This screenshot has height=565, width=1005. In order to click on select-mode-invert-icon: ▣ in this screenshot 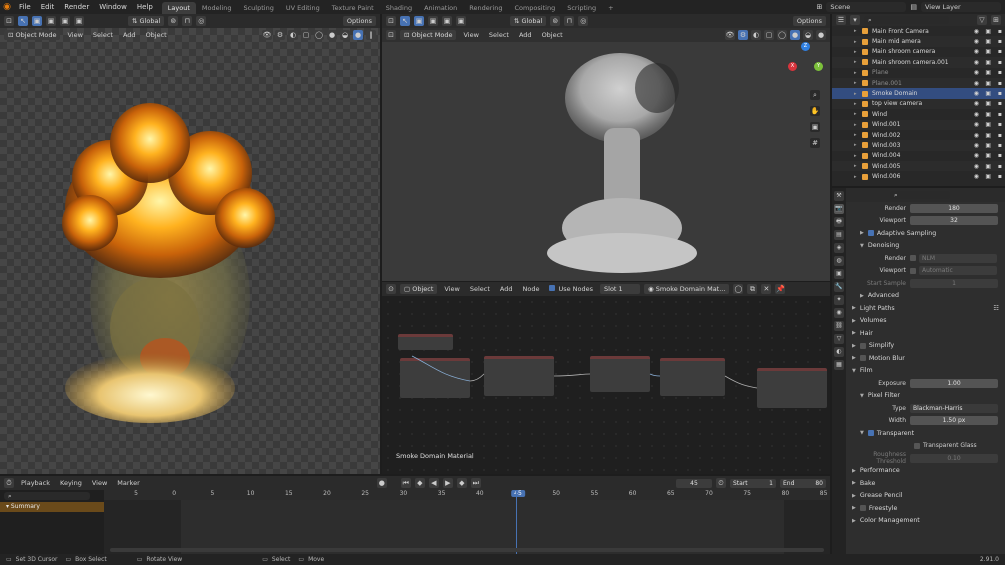, I will do `click(79, 21)`.